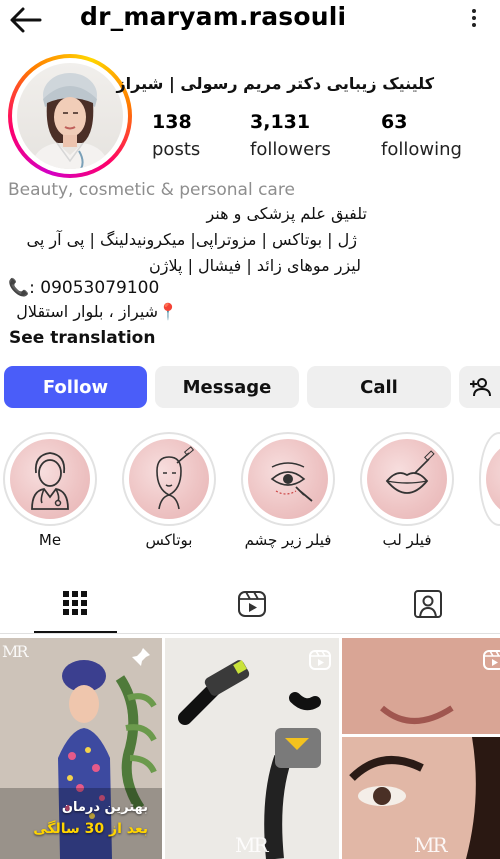  I want to click on see-translation-link: See translation, so click(82, 338).